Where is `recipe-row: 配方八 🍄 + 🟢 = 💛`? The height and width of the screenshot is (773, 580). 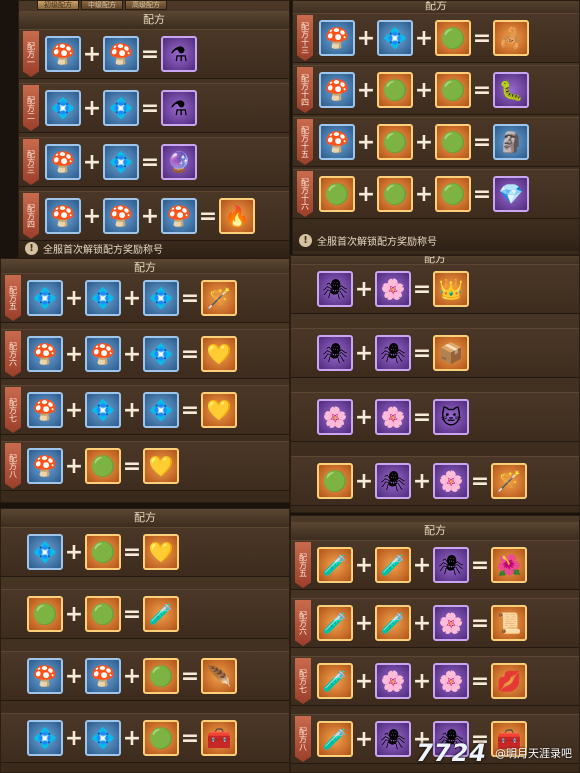 recipe-row: 配方八 🍄 + 🟢 = 💛 is located at coordinates (145, 466).